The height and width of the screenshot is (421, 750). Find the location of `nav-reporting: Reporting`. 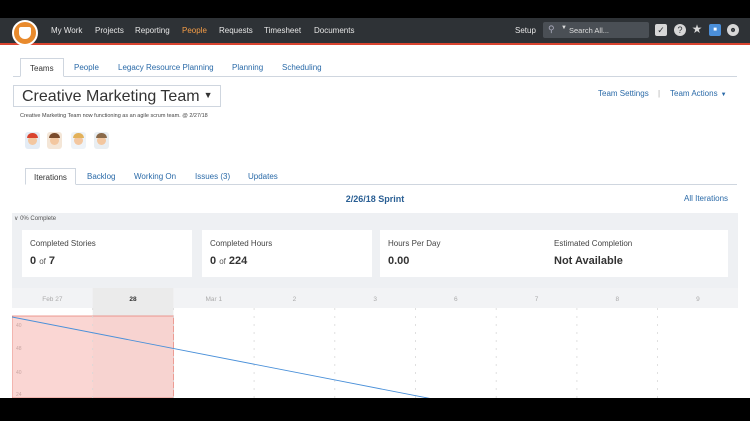

nav-reporting: Reporting is located at coordinates (152, 30).